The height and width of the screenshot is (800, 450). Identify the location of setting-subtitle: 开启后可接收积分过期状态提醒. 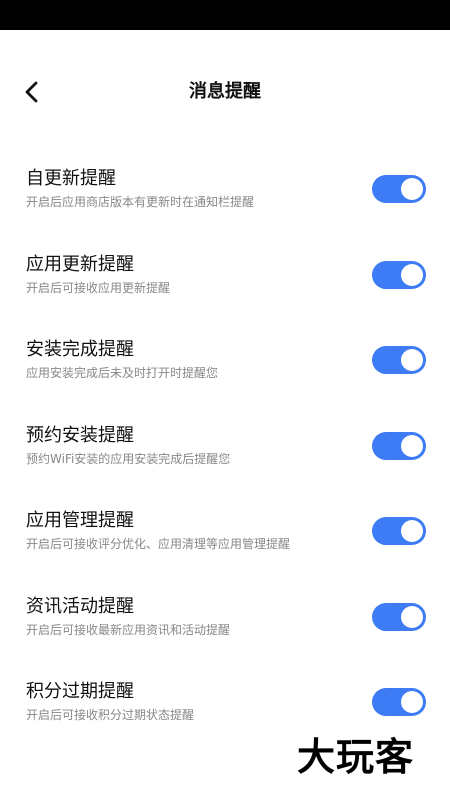
(110, 715).